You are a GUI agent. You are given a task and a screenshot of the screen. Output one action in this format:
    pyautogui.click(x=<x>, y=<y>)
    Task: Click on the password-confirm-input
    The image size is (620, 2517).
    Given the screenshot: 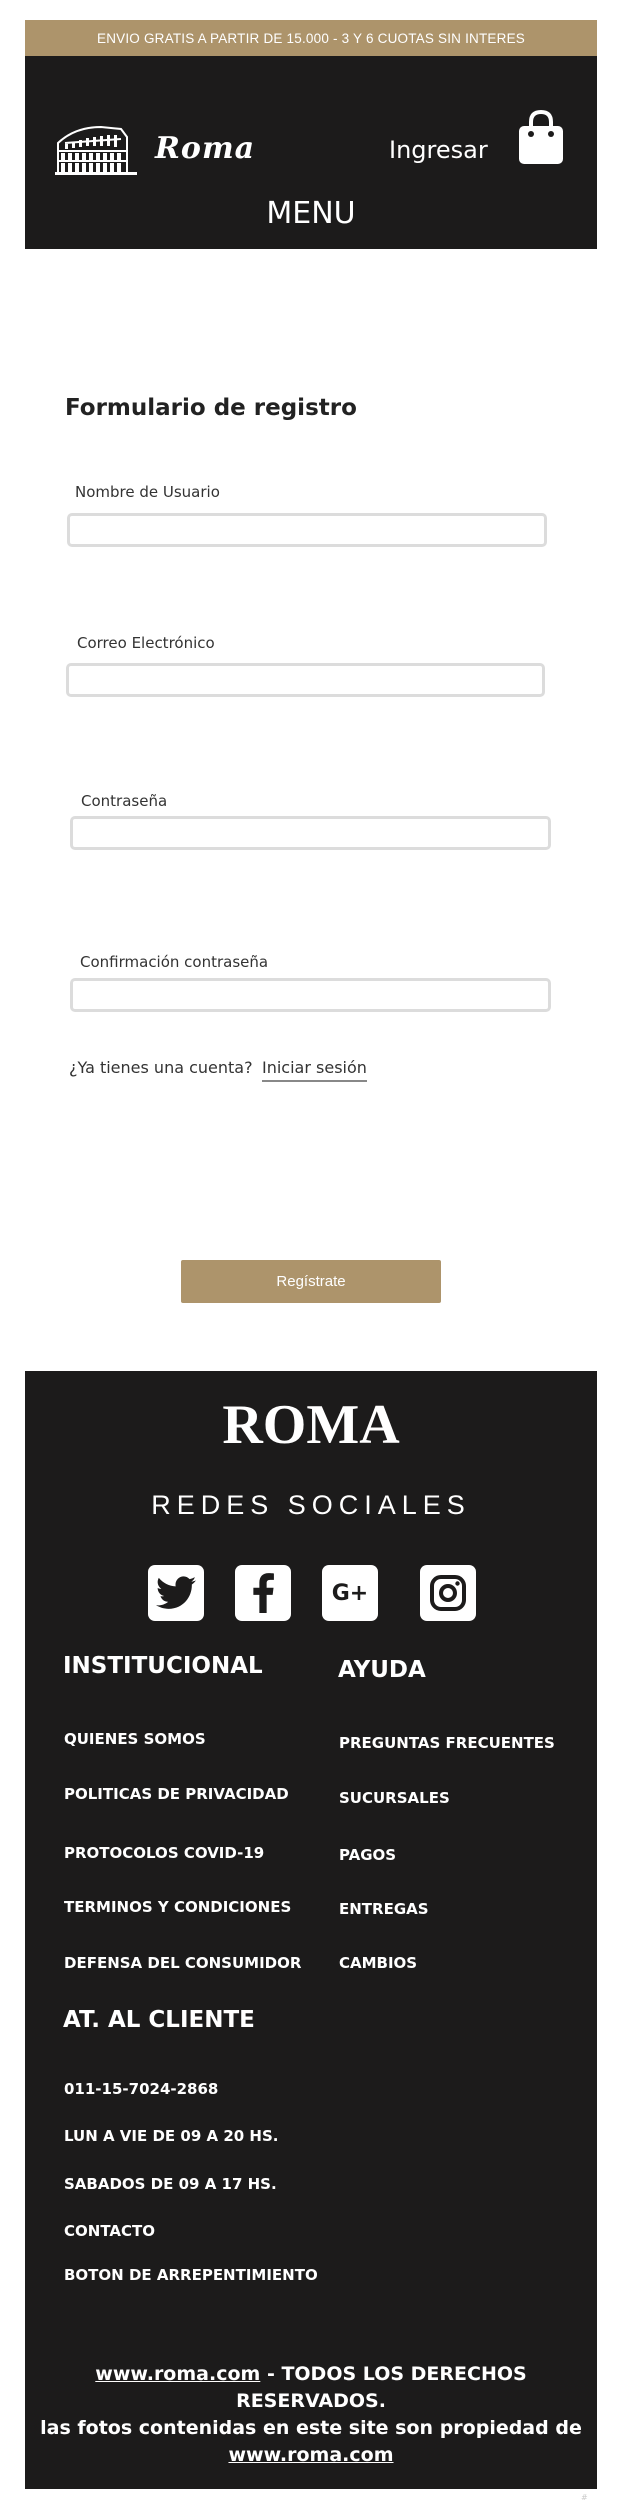 What is the action you would take?
    pyautogui.click(x=310, y=995)
    